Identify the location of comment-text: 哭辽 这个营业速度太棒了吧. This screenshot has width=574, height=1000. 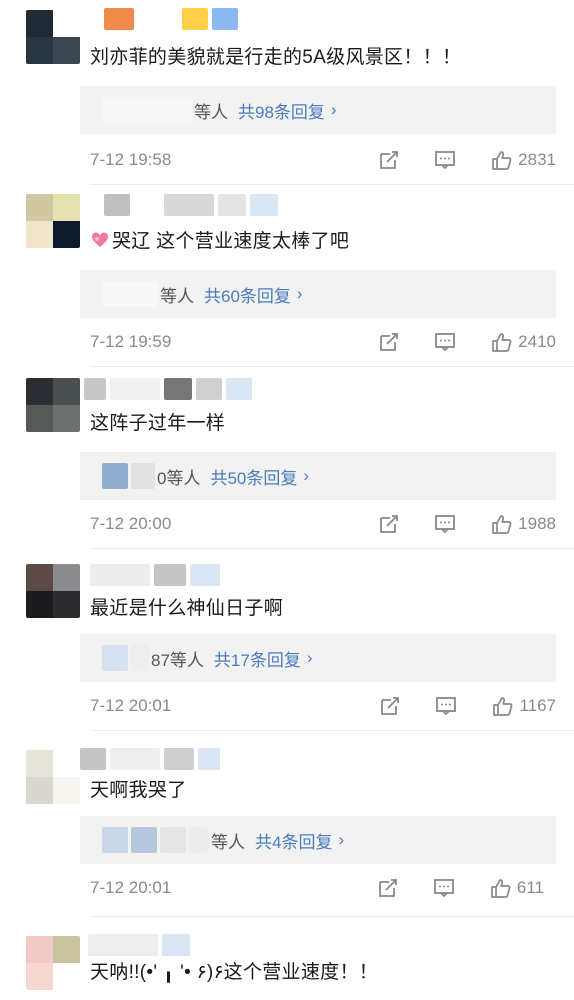
(219, 242).